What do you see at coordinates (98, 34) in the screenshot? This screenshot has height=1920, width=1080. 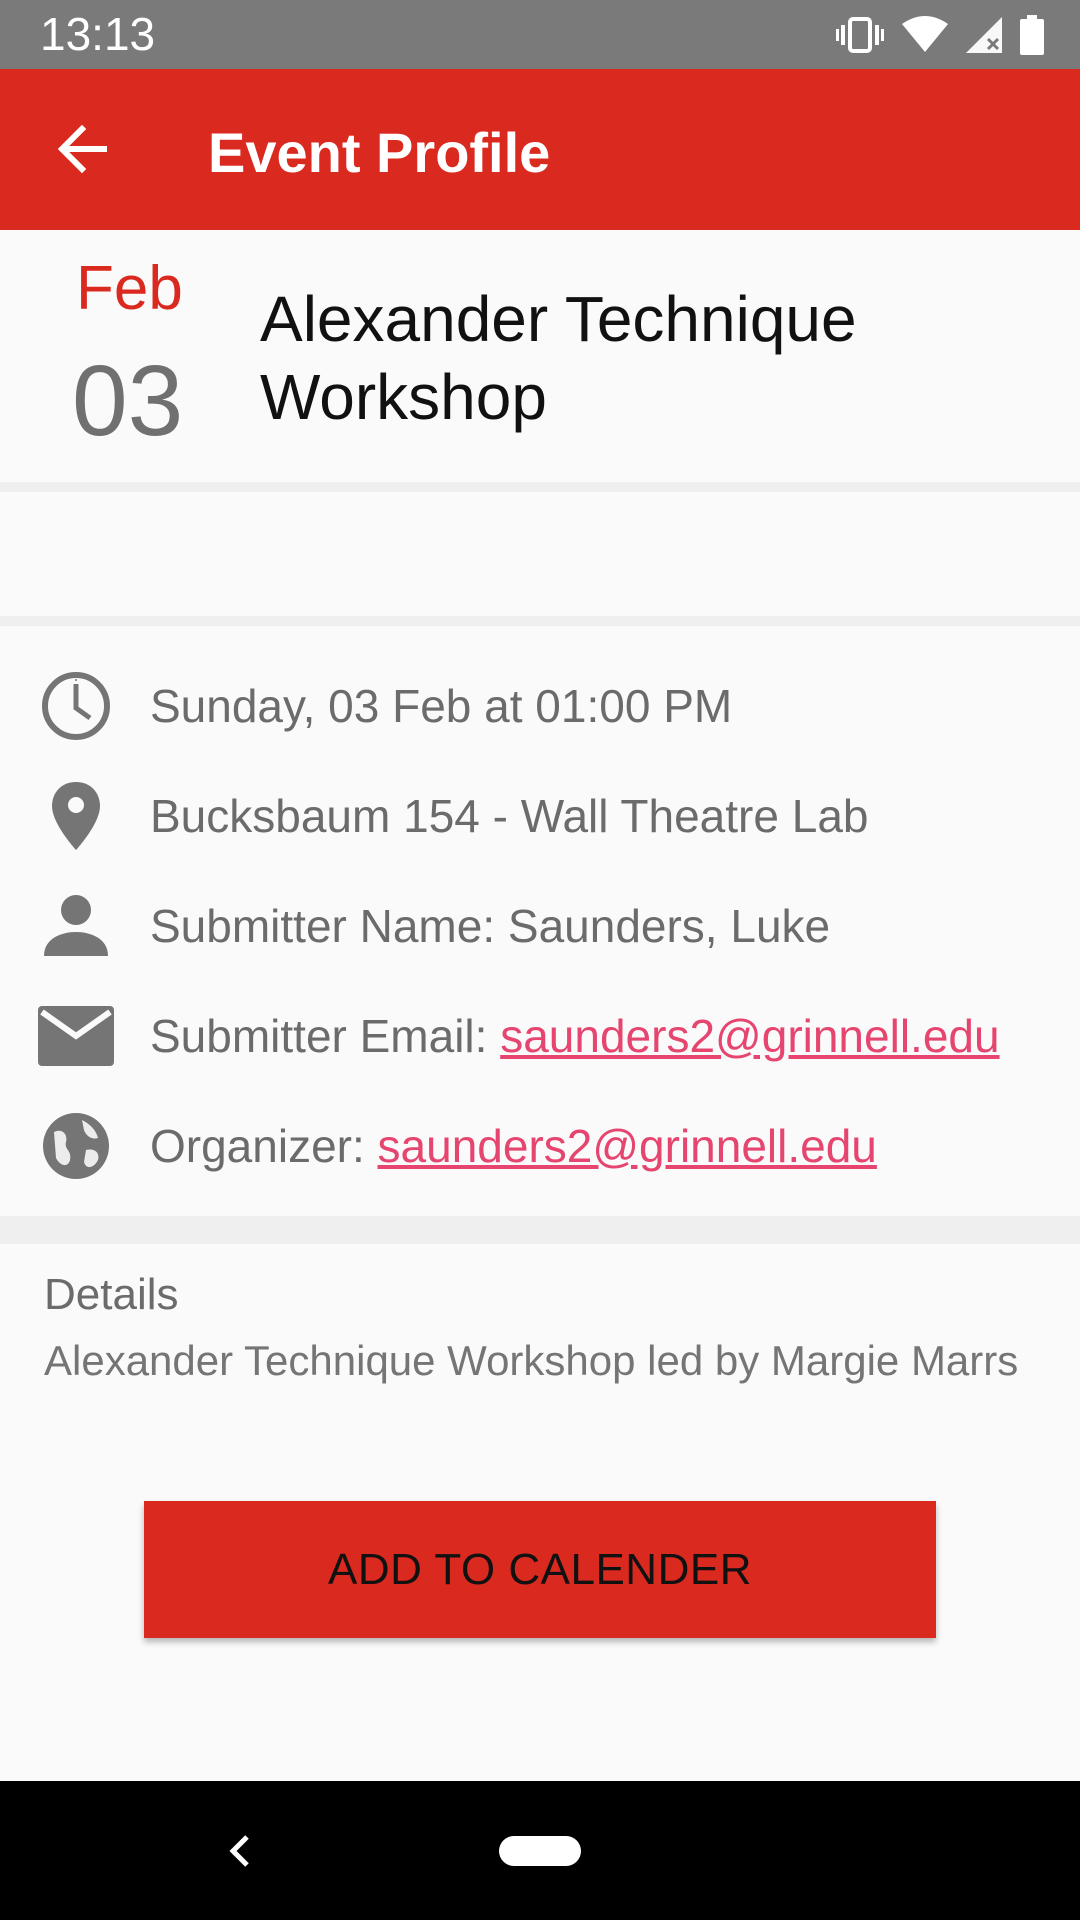 I see `status-time: 13:13` at bounding box center [98, 34].